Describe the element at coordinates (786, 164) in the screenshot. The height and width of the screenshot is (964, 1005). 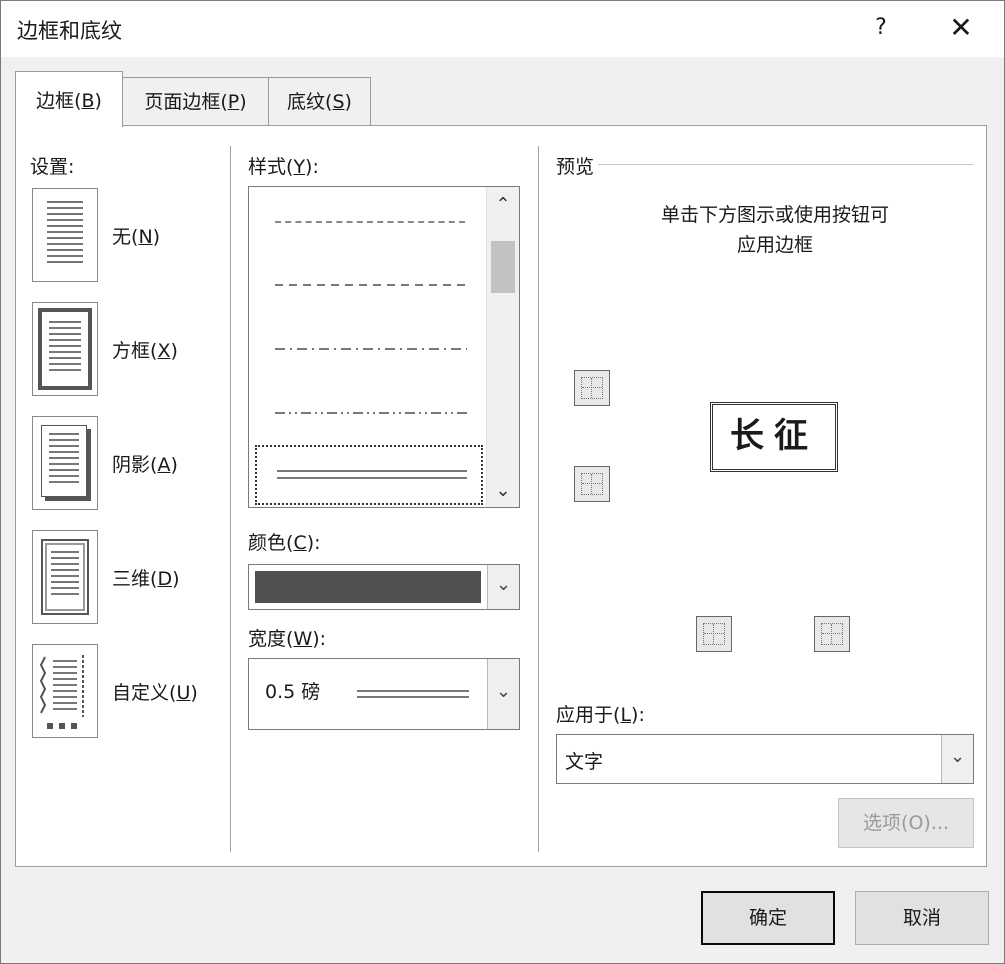
I see `preview-separator` at that location.